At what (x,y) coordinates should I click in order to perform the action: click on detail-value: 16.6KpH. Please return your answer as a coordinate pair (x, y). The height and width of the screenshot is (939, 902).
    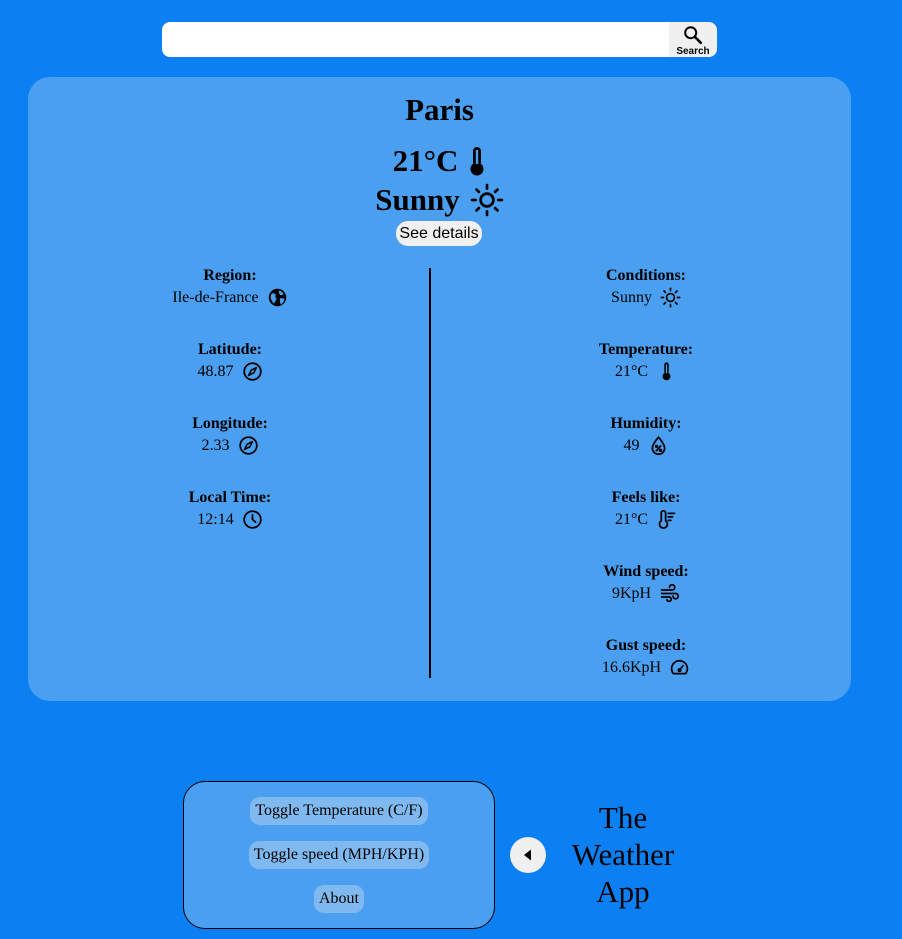
    Looking at the image, I should click on (631, 667).